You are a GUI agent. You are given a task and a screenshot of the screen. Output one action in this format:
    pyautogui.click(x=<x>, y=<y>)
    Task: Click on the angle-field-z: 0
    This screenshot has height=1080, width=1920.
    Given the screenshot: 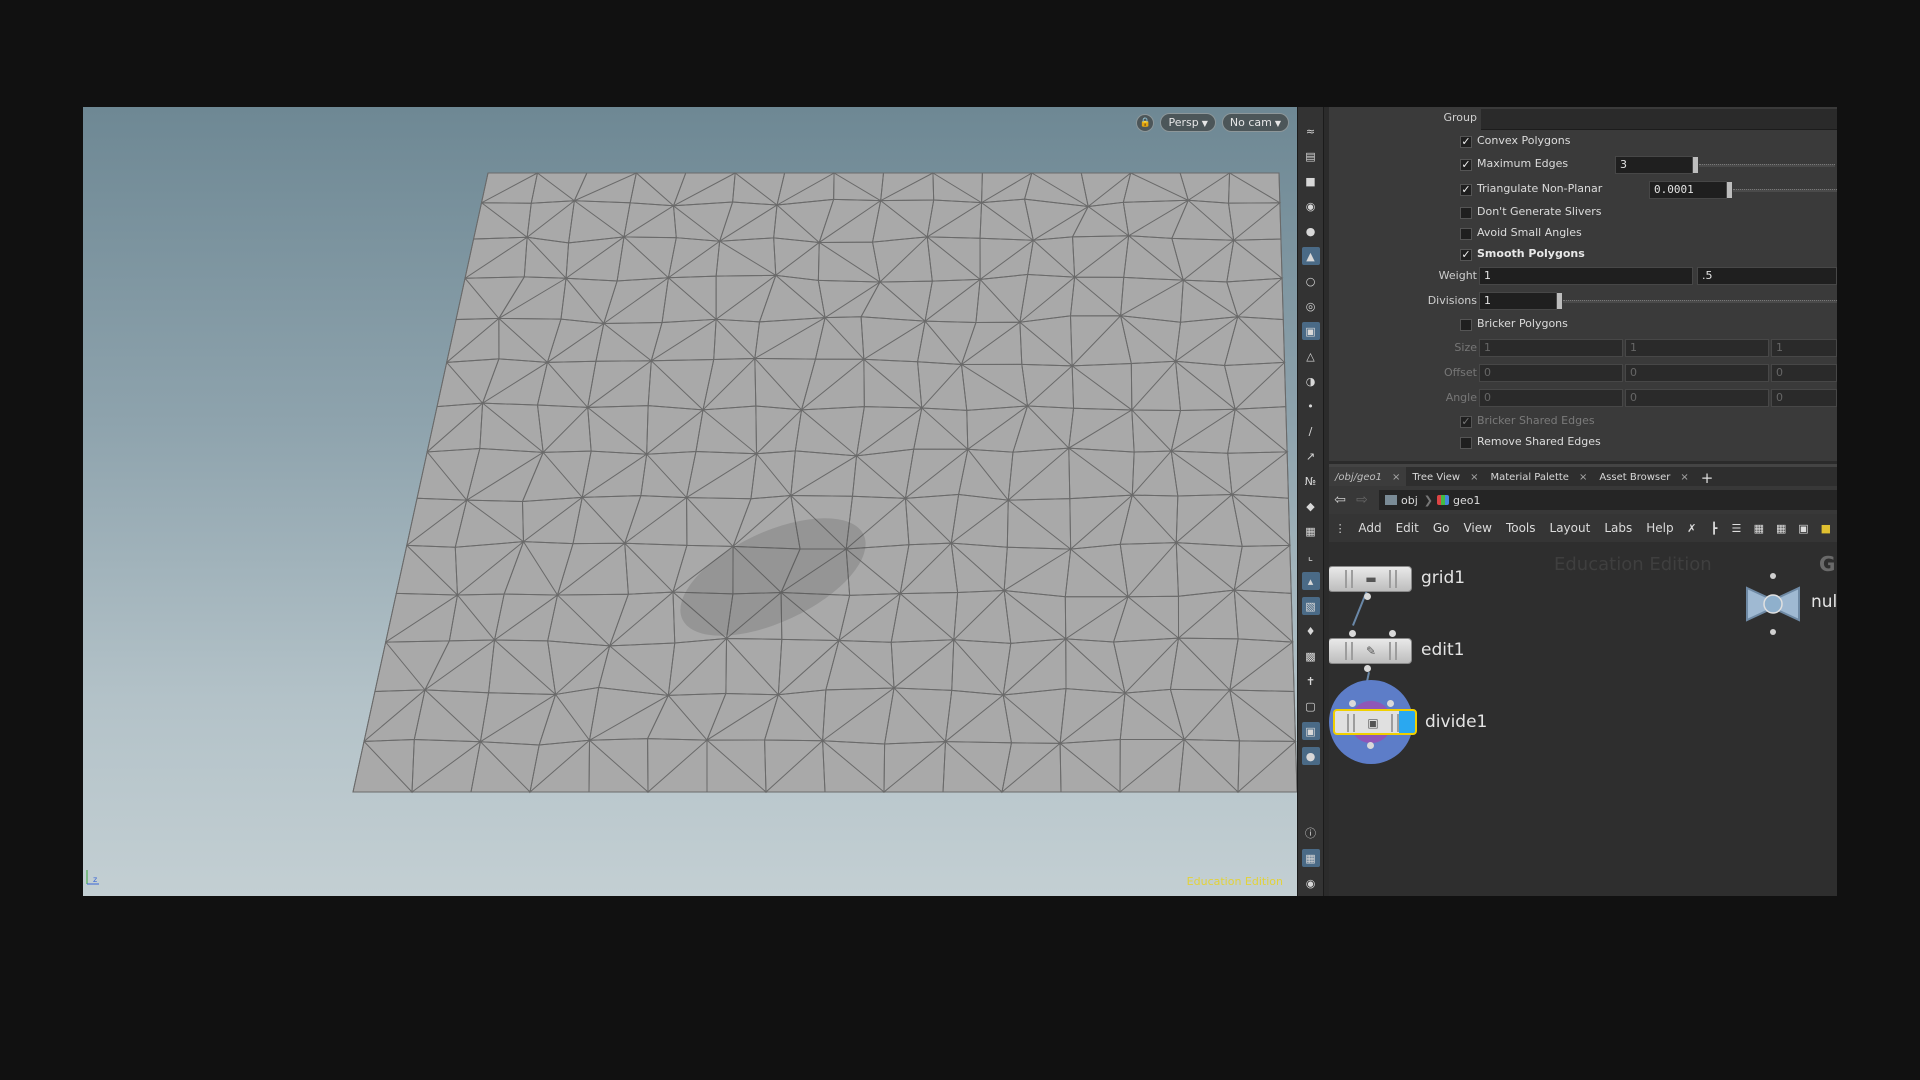 What is the action you would take?
    pyautogui.click(x=1804, y=398)
    